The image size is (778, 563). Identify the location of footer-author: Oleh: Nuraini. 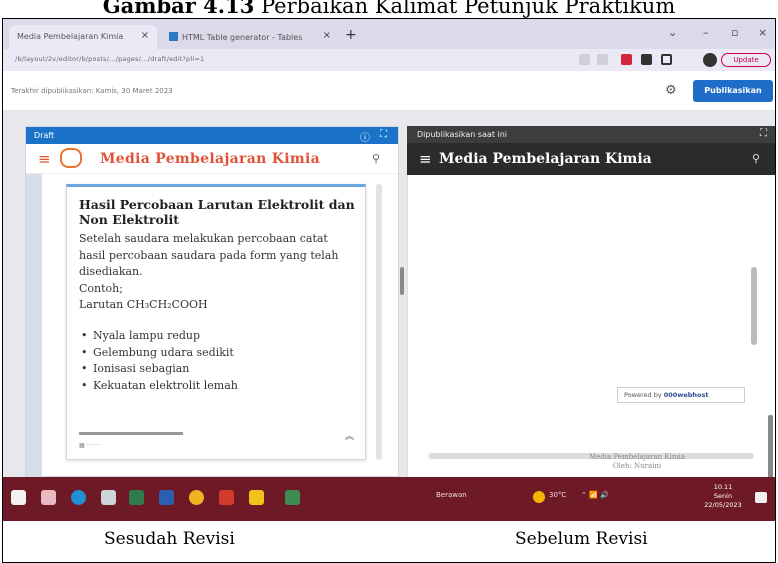
(637, 466).